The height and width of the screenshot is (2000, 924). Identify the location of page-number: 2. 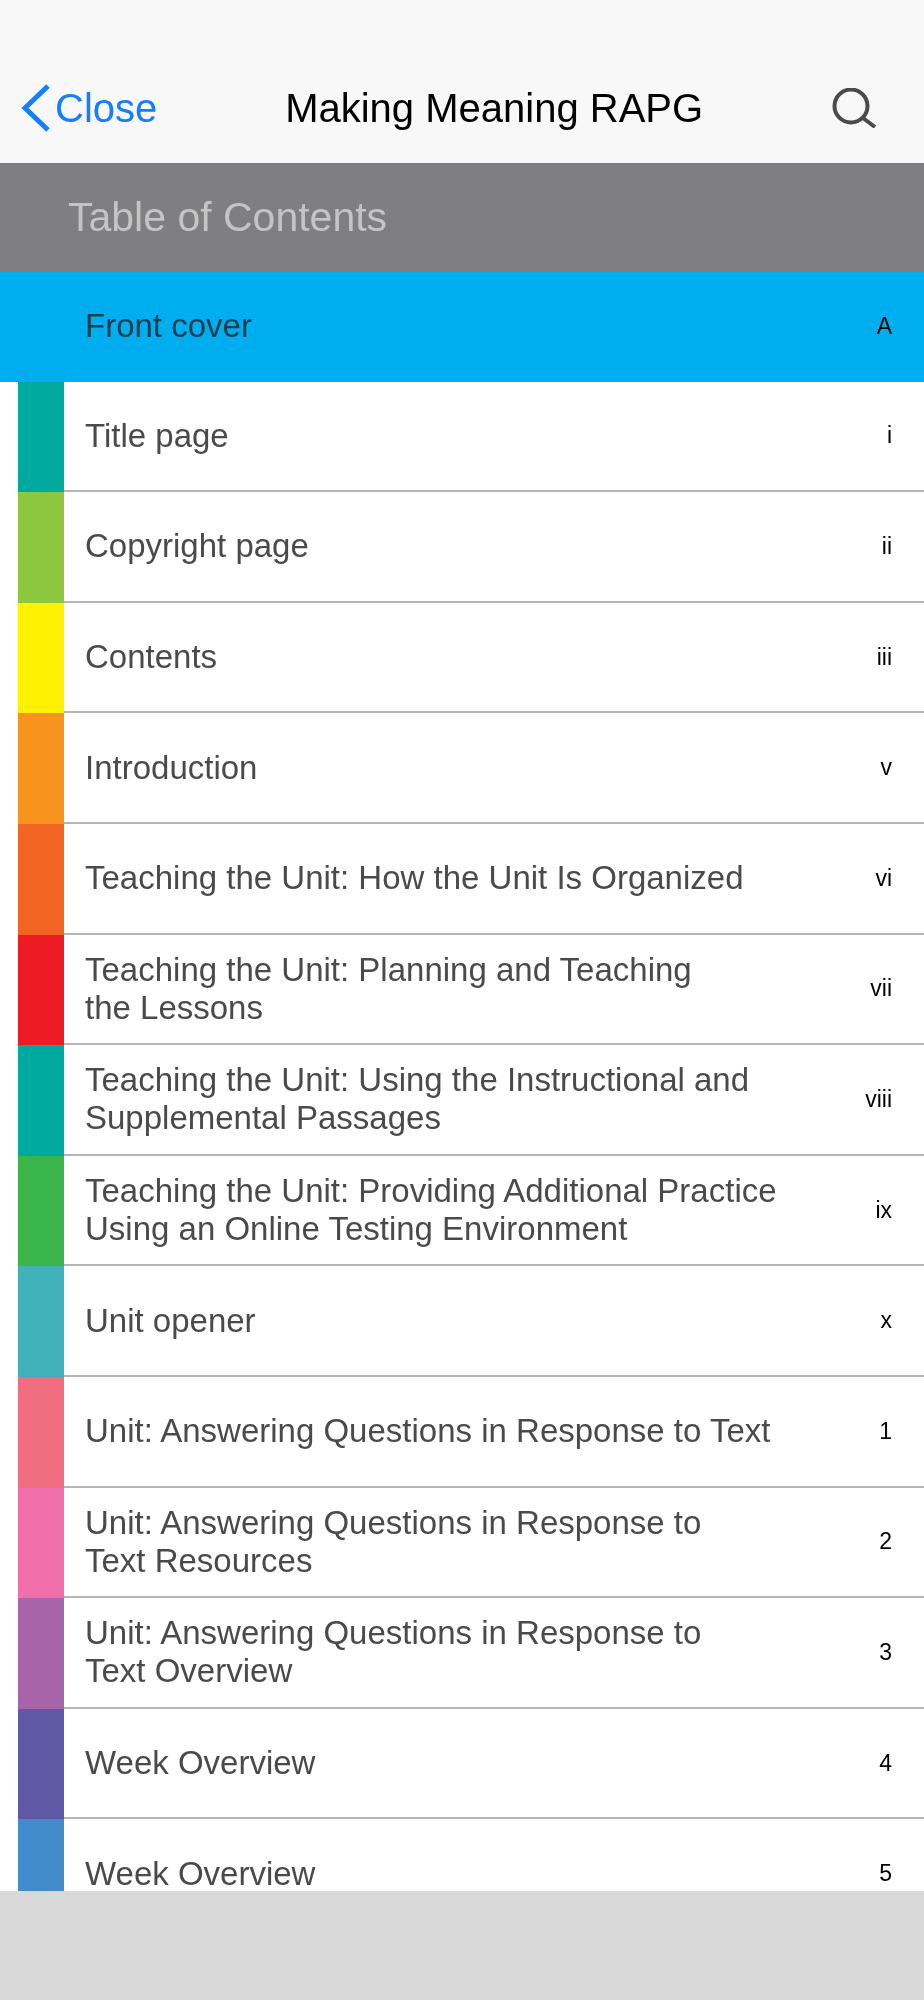
(885, 1542).